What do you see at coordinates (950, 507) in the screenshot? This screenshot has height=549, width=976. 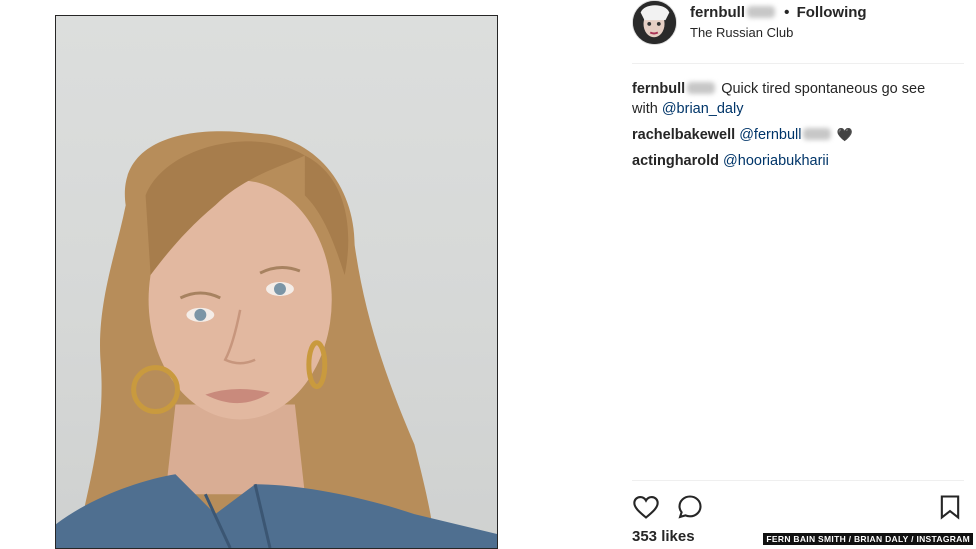 I see `bookmark-icon` at bounding box center [950, 507].